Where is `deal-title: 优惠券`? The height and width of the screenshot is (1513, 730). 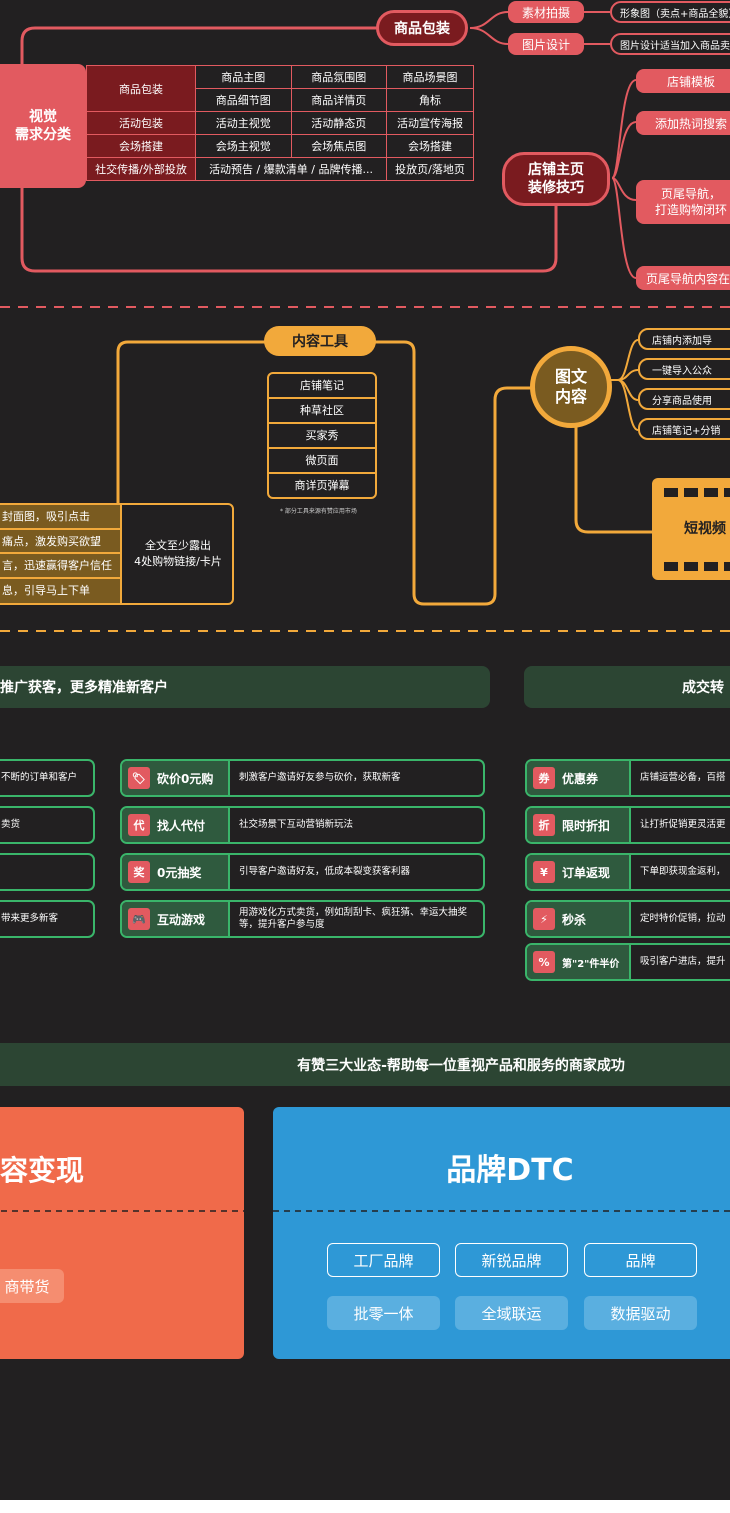
deal-title: 优惠券 is located at coordinates (580, 778).